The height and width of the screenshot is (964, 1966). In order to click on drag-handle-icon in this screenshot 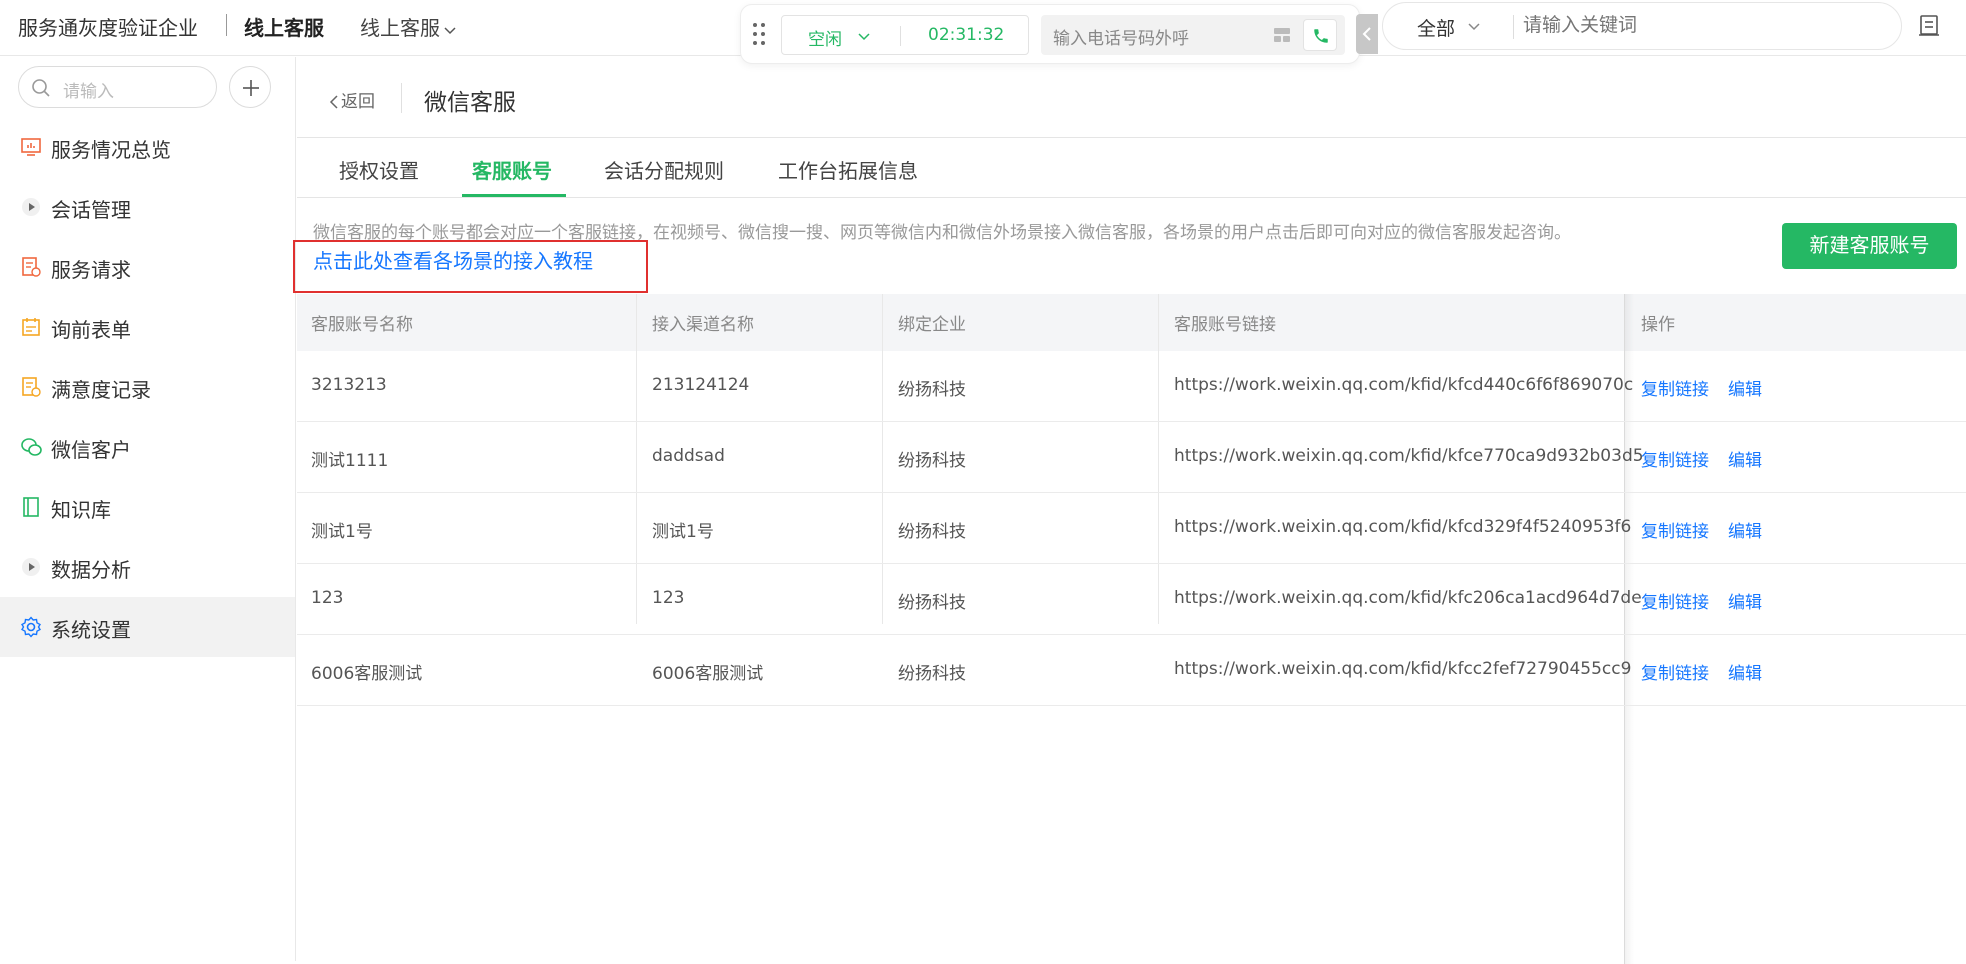, I will do `click(760, 35)`.